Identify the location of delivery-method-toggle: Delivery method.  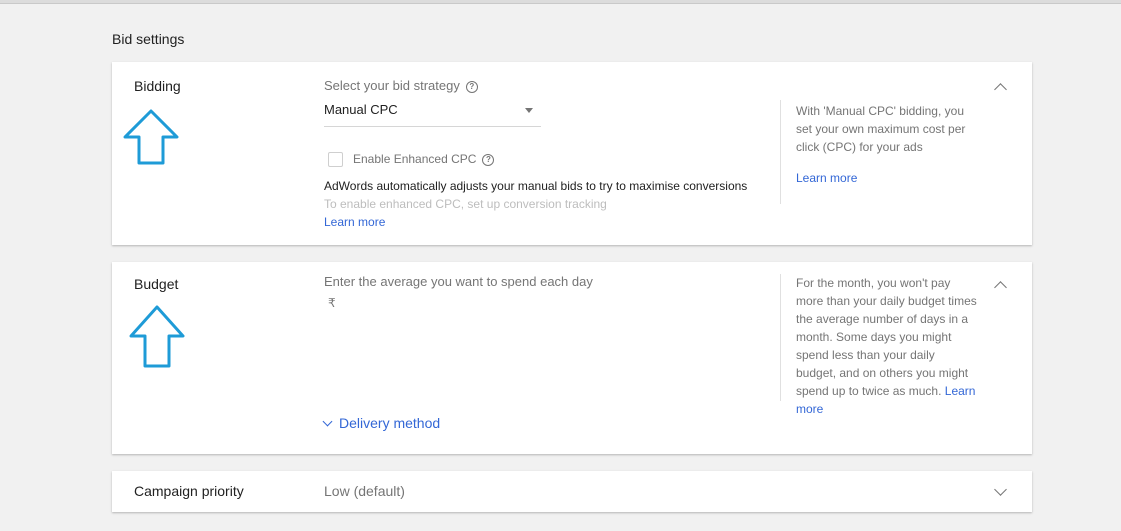
(381, 423).